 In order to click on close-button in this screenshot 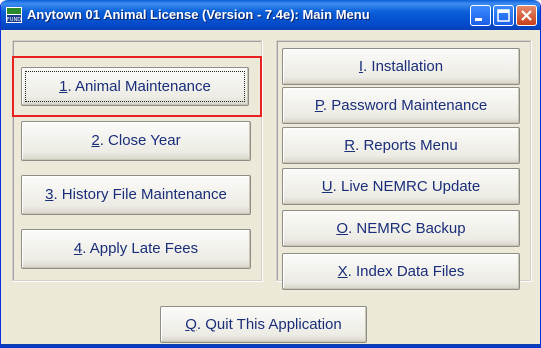, I will do `click(526, 15)`.